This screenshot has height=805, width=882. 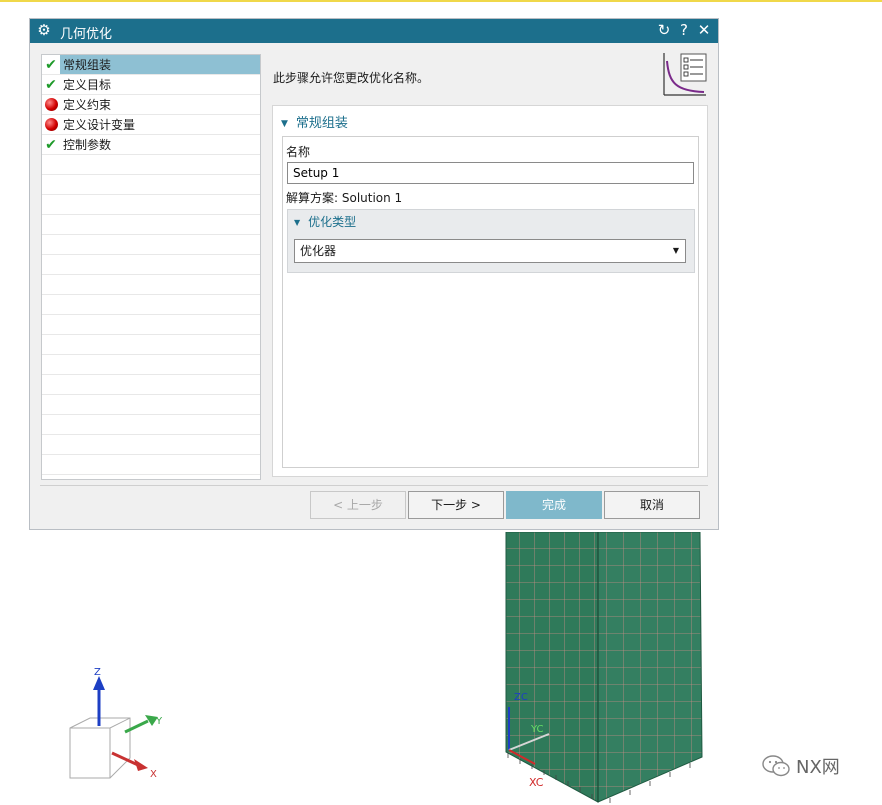 What do you see at coordinates (374, 31) in the screenshot?
I see `dialog-titlebar: ⚙ 几何优化 ↻ ? ✕` at bounding box center [374, 31].